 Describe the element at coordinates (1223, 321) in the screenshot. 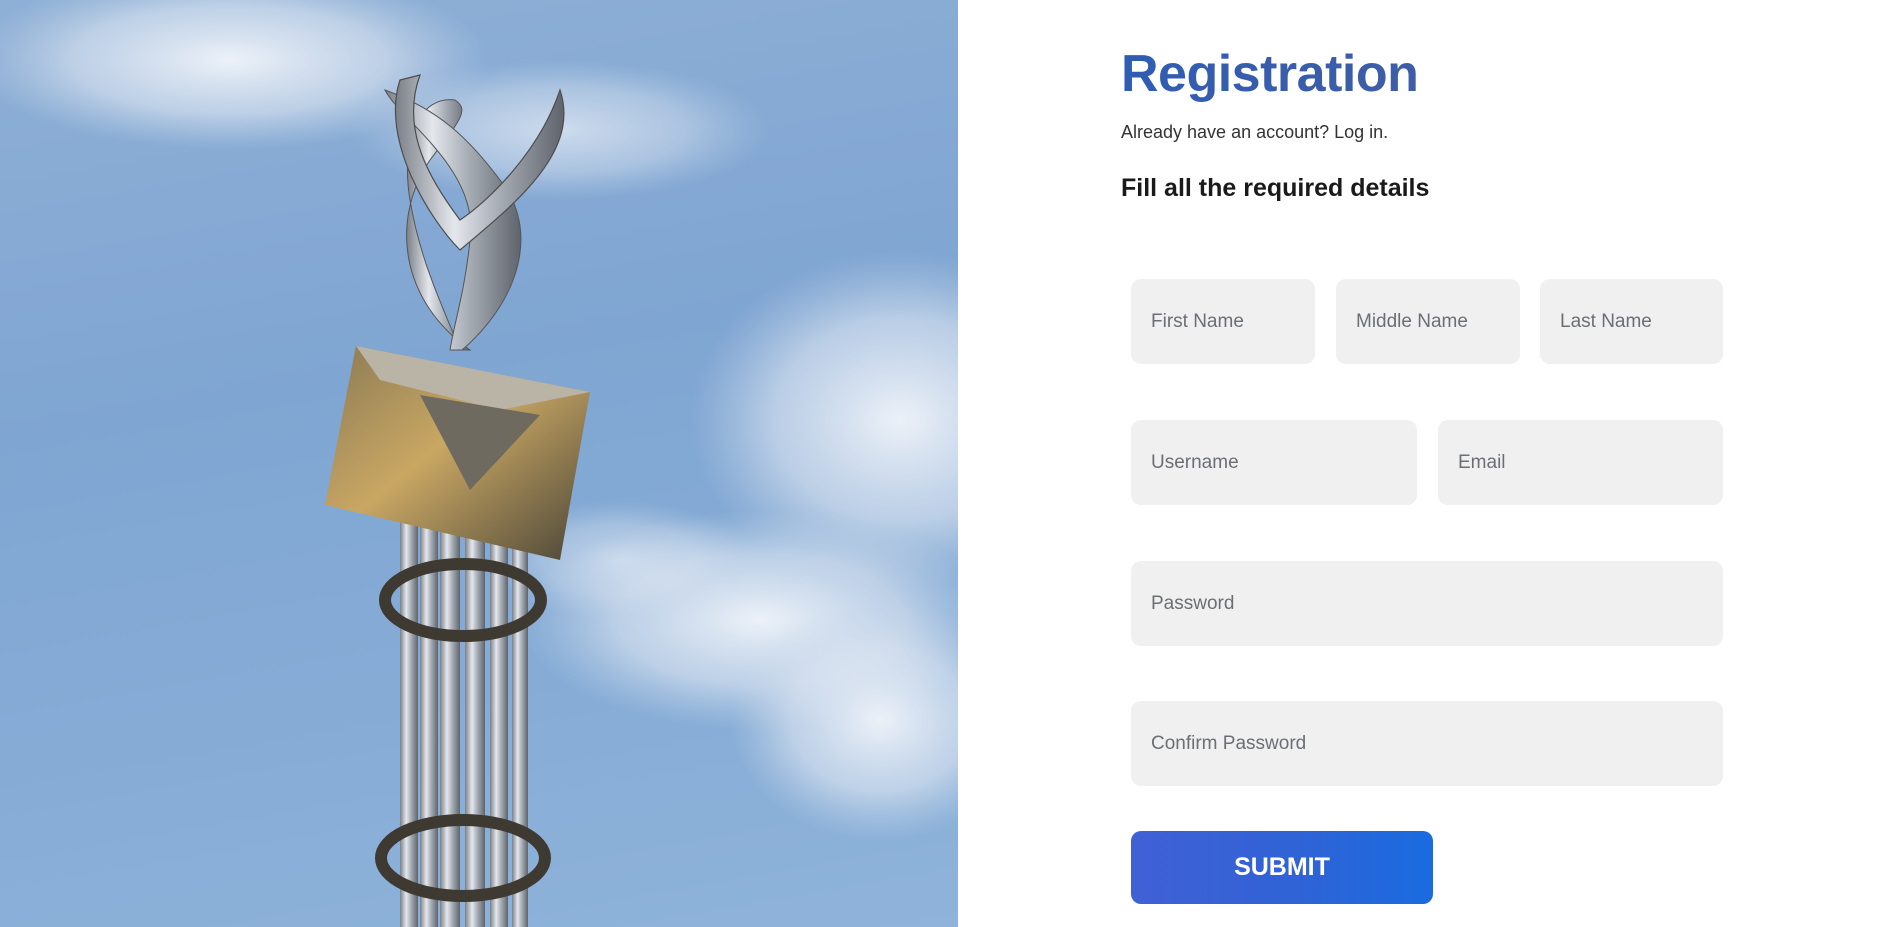

I see `first-name-input` at that location.